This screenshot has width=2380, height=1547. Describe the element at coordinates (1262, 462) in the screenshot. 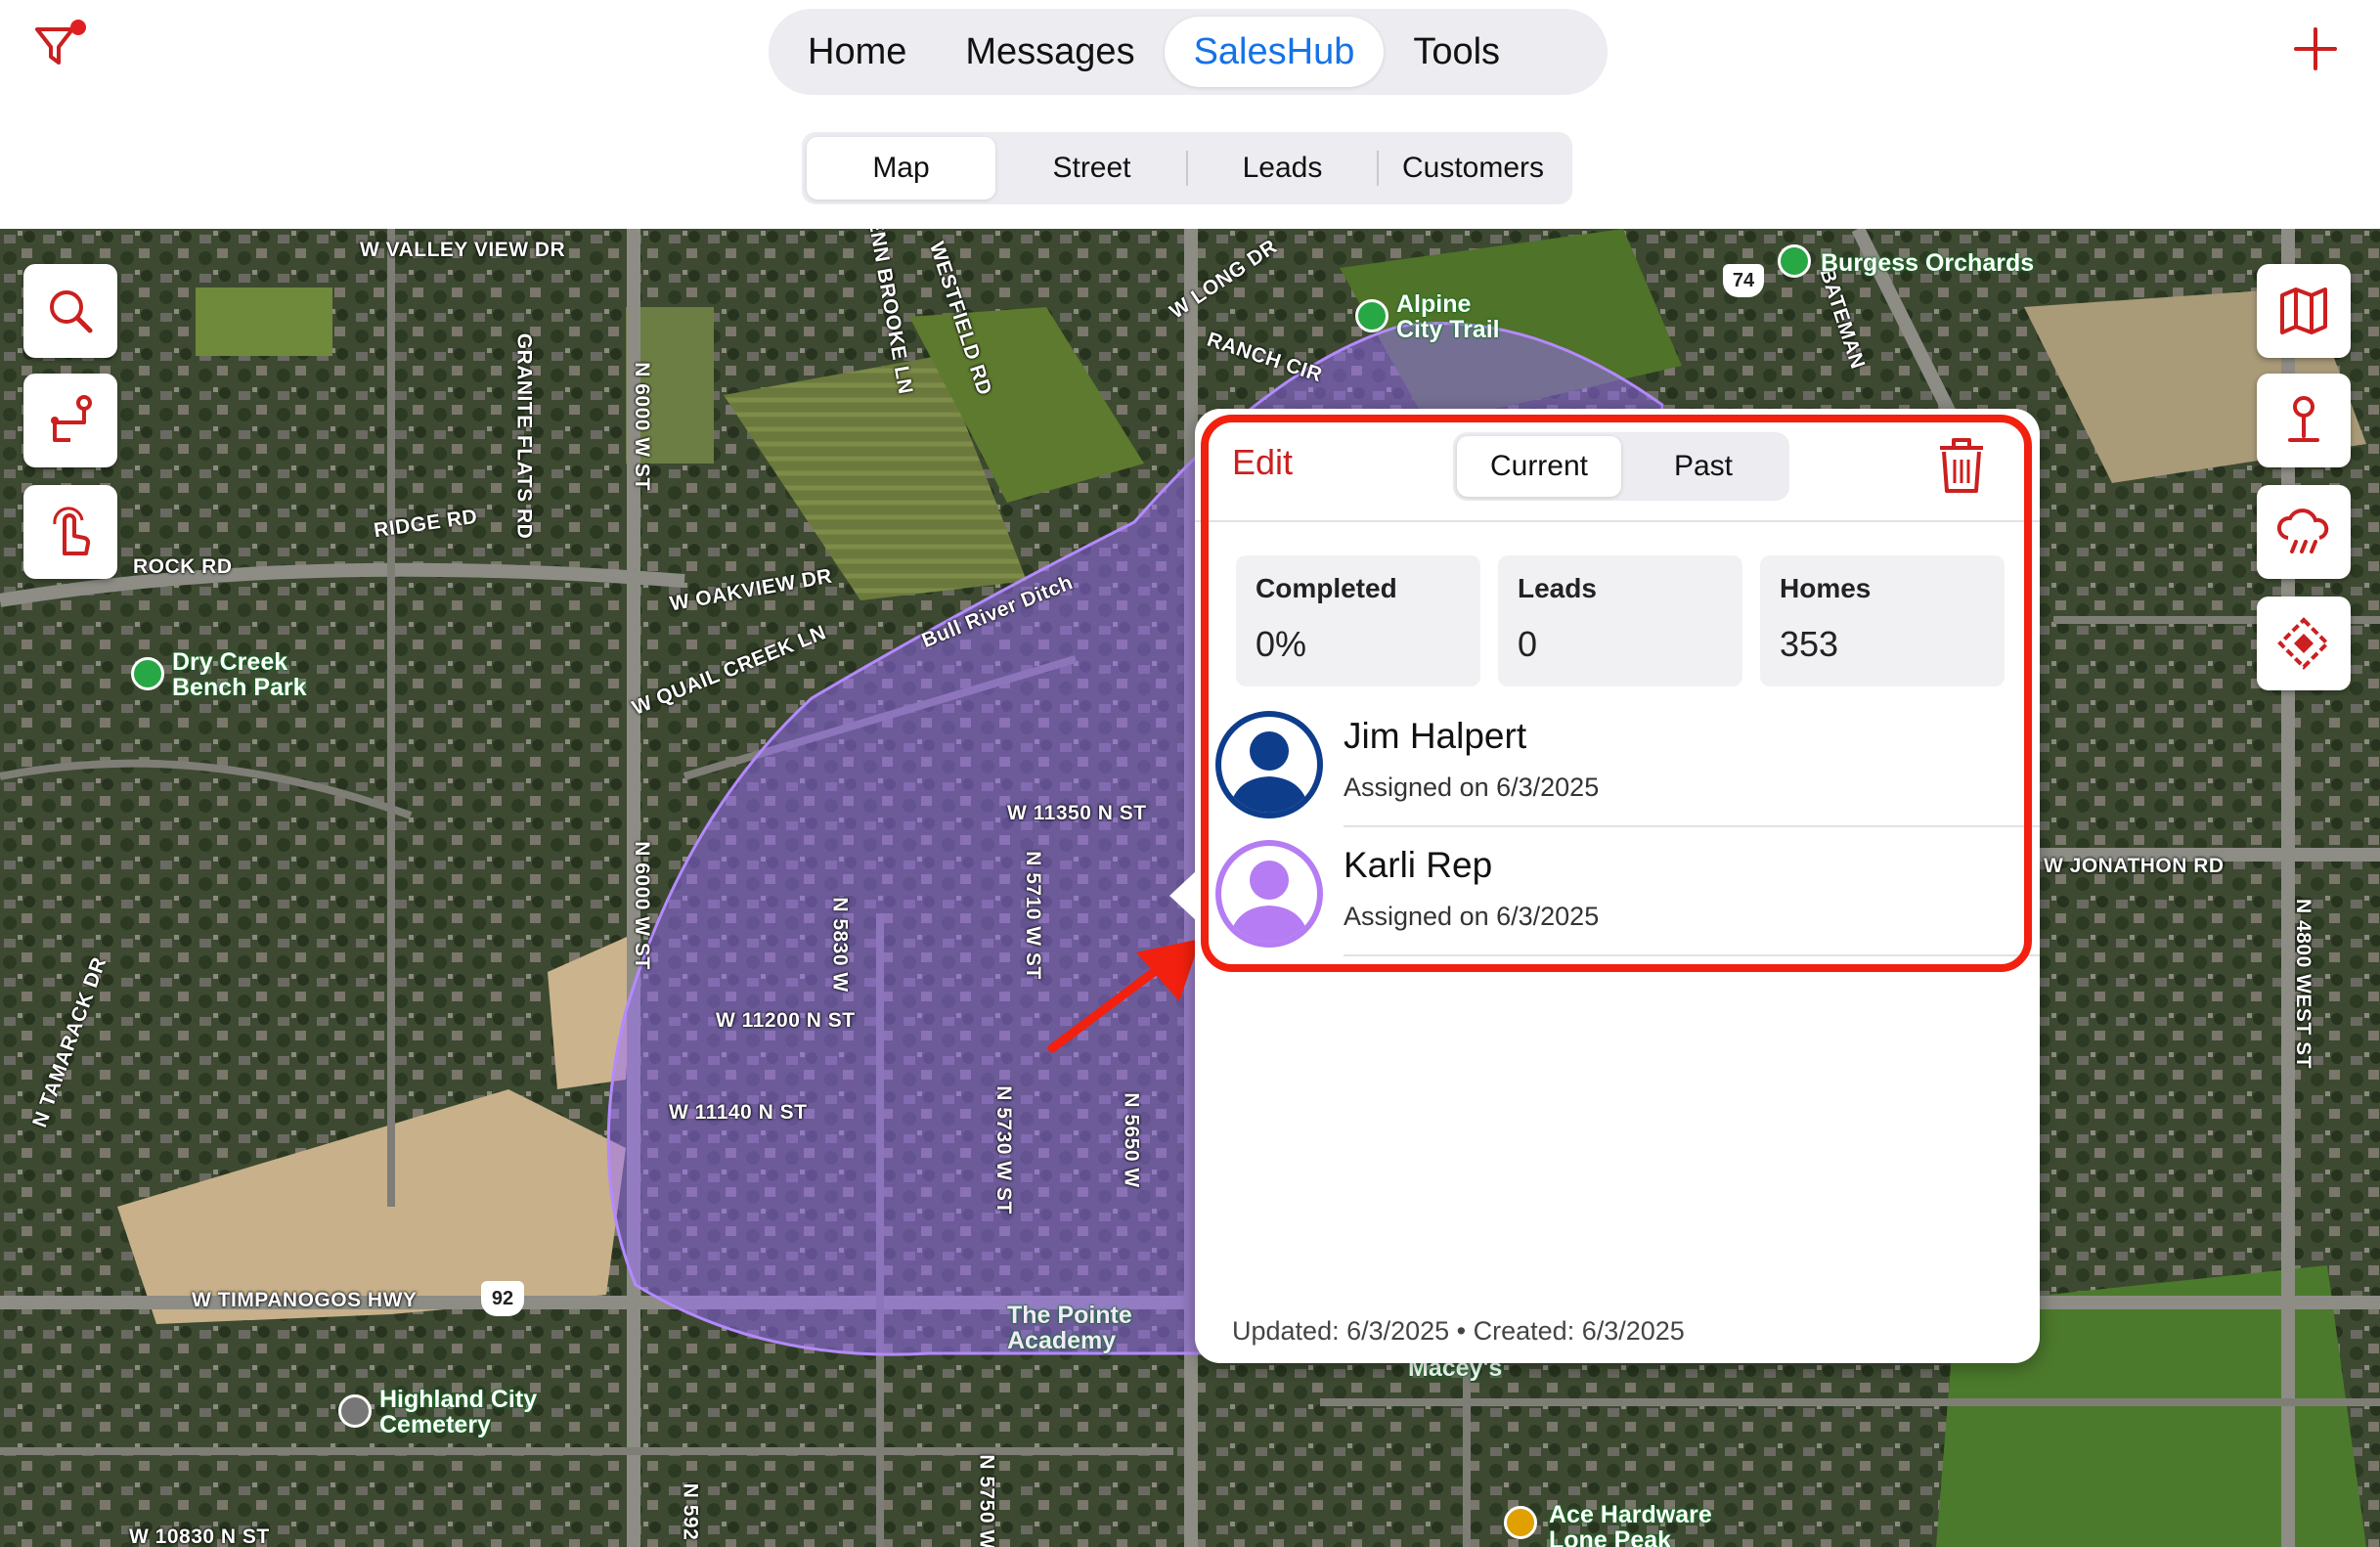

I see `edit-button: Edit` at that location.